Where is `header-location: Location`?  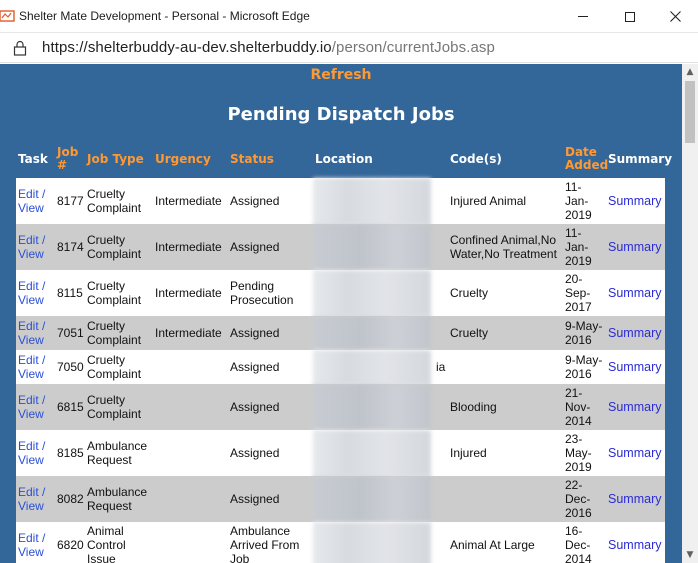 header-location: Location is located at coordinates (344, 159).